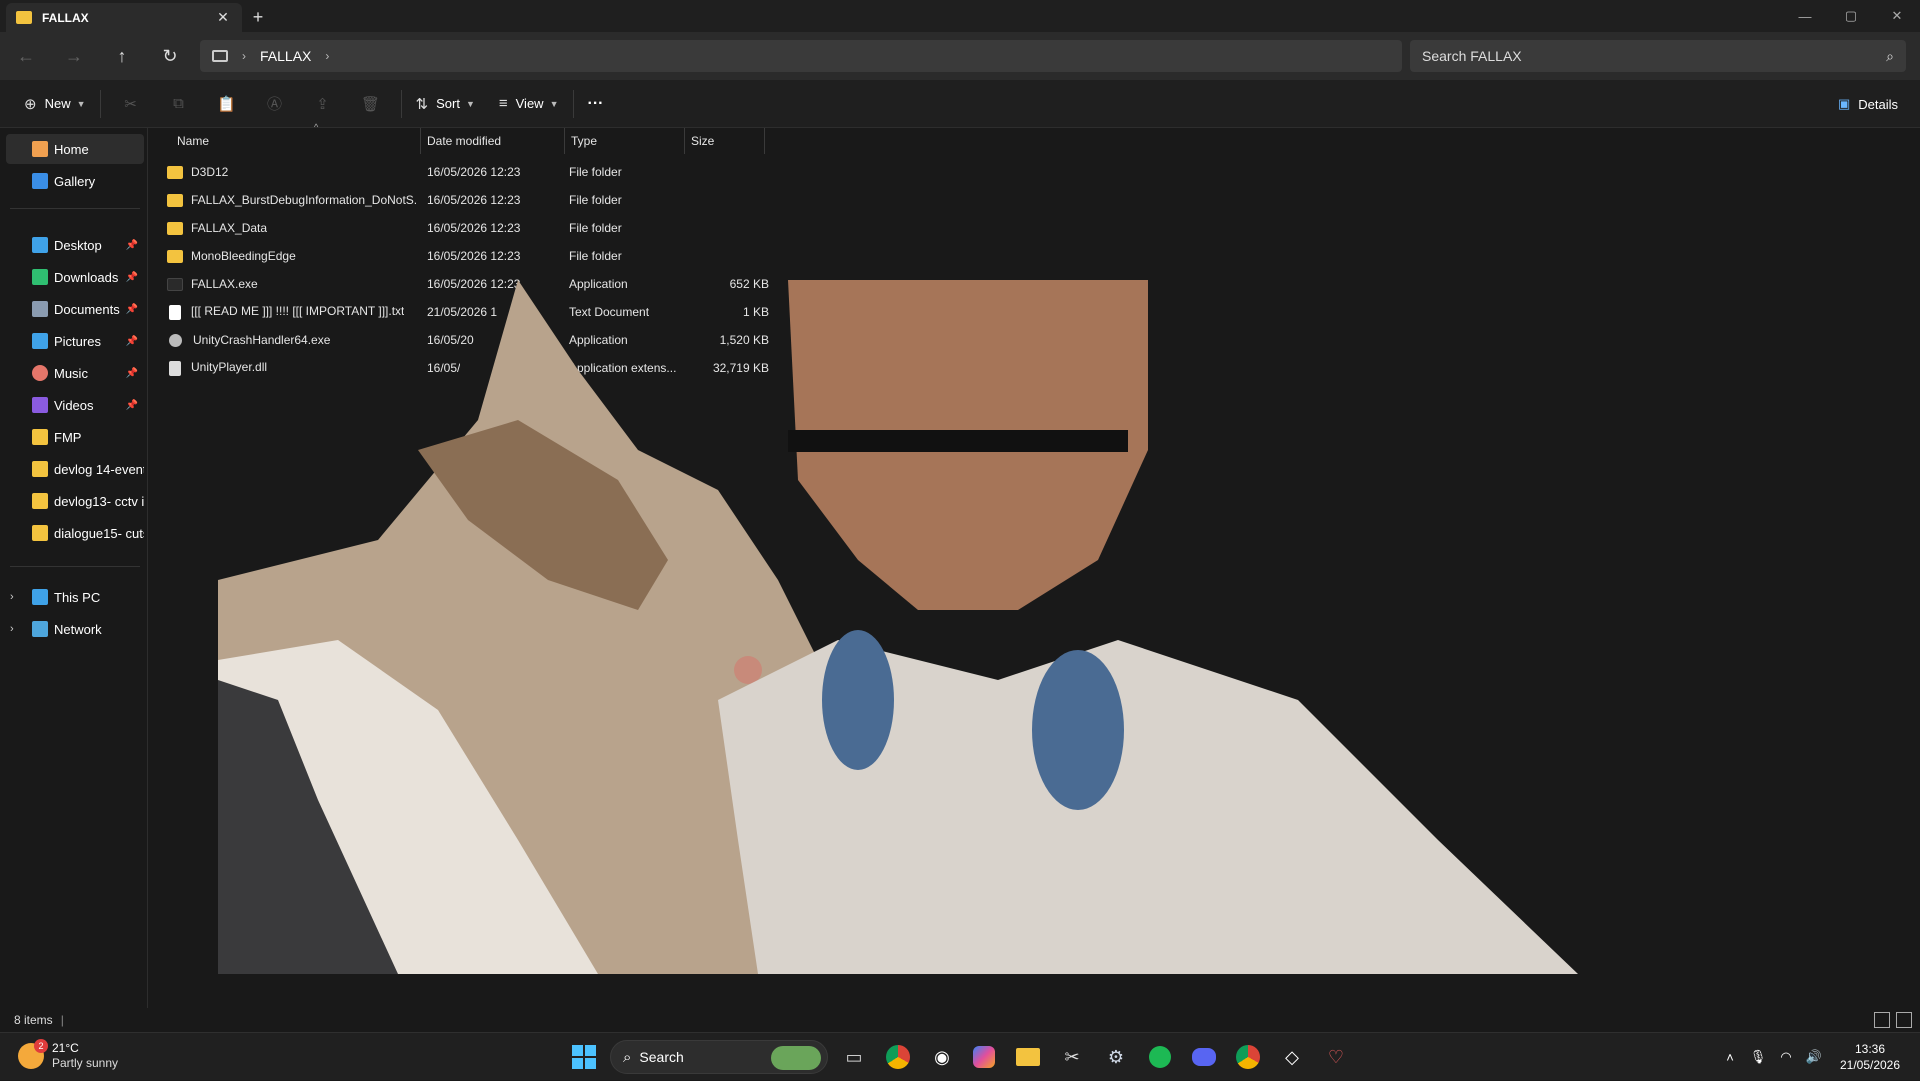  Describe the element at coordinates (1078, 730) in the screenshot. I see `headphones` at that location.